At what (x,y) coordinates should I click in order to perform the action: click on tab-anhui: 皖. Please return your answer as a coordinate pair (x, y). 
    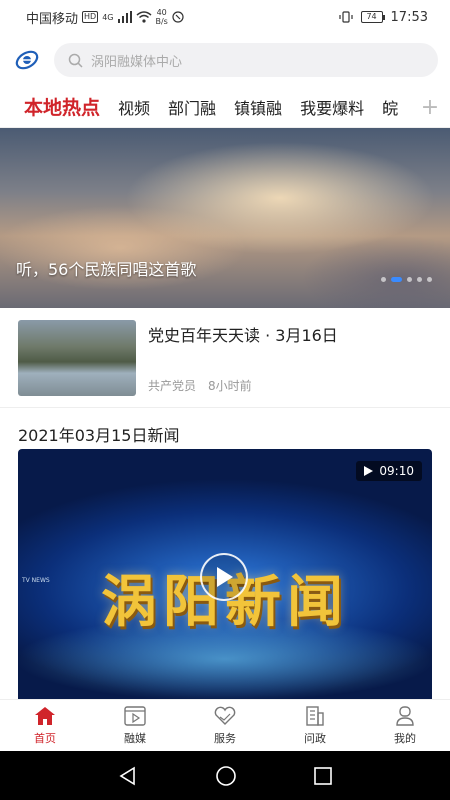
    Looking at the image, I should click on (390, 107).